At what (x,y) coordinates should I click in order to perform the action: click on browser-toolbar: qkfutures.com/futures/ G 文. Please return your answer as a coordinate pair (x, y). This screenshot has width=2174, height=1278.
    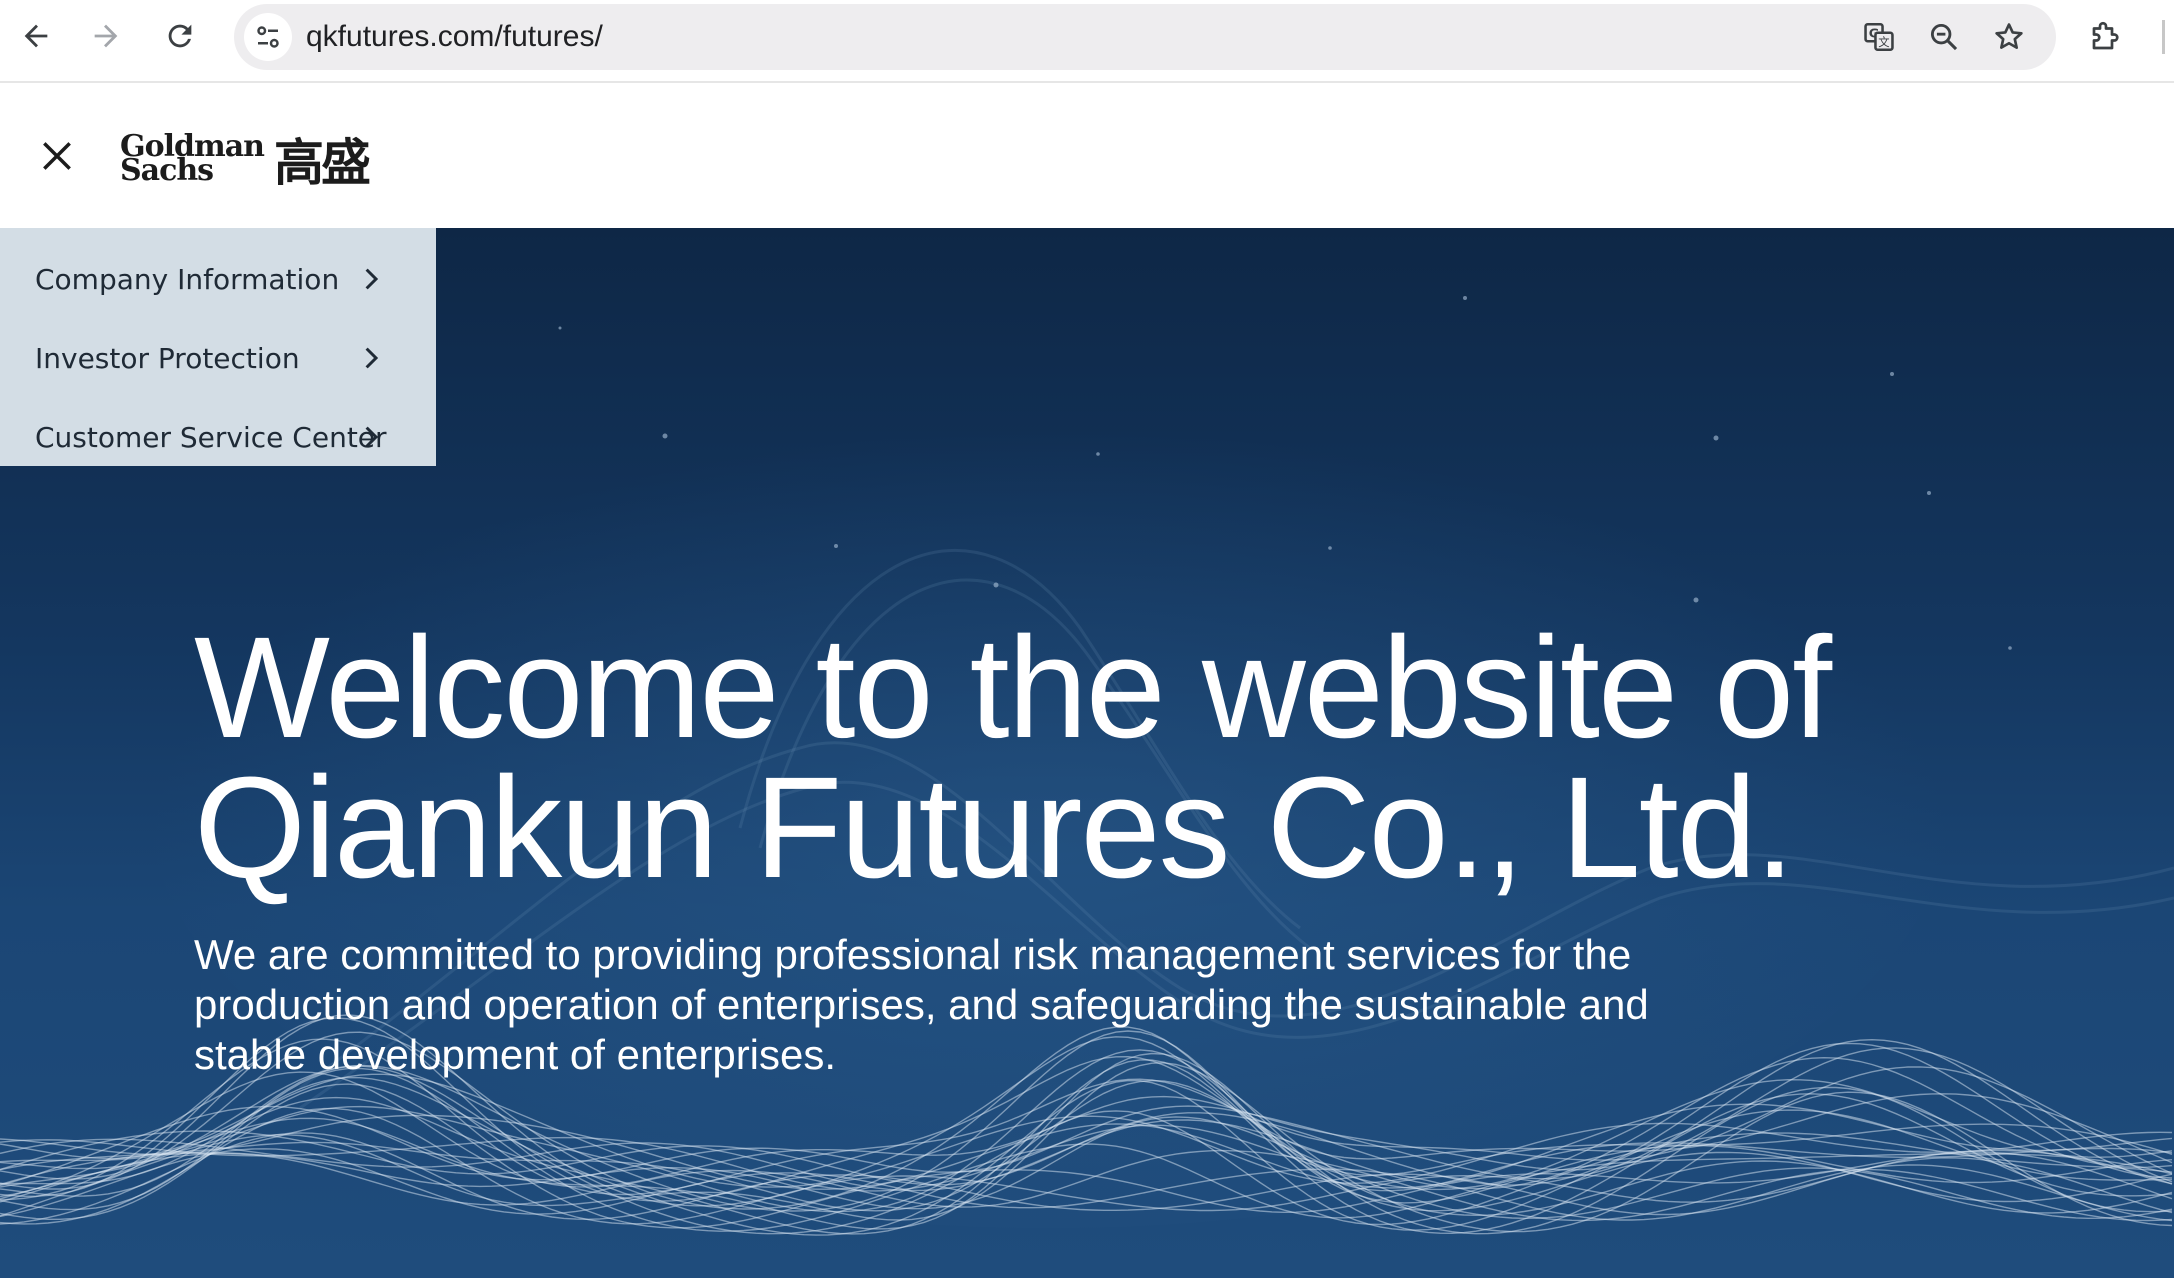
    Looking at the image, I should click on (1087, 41).